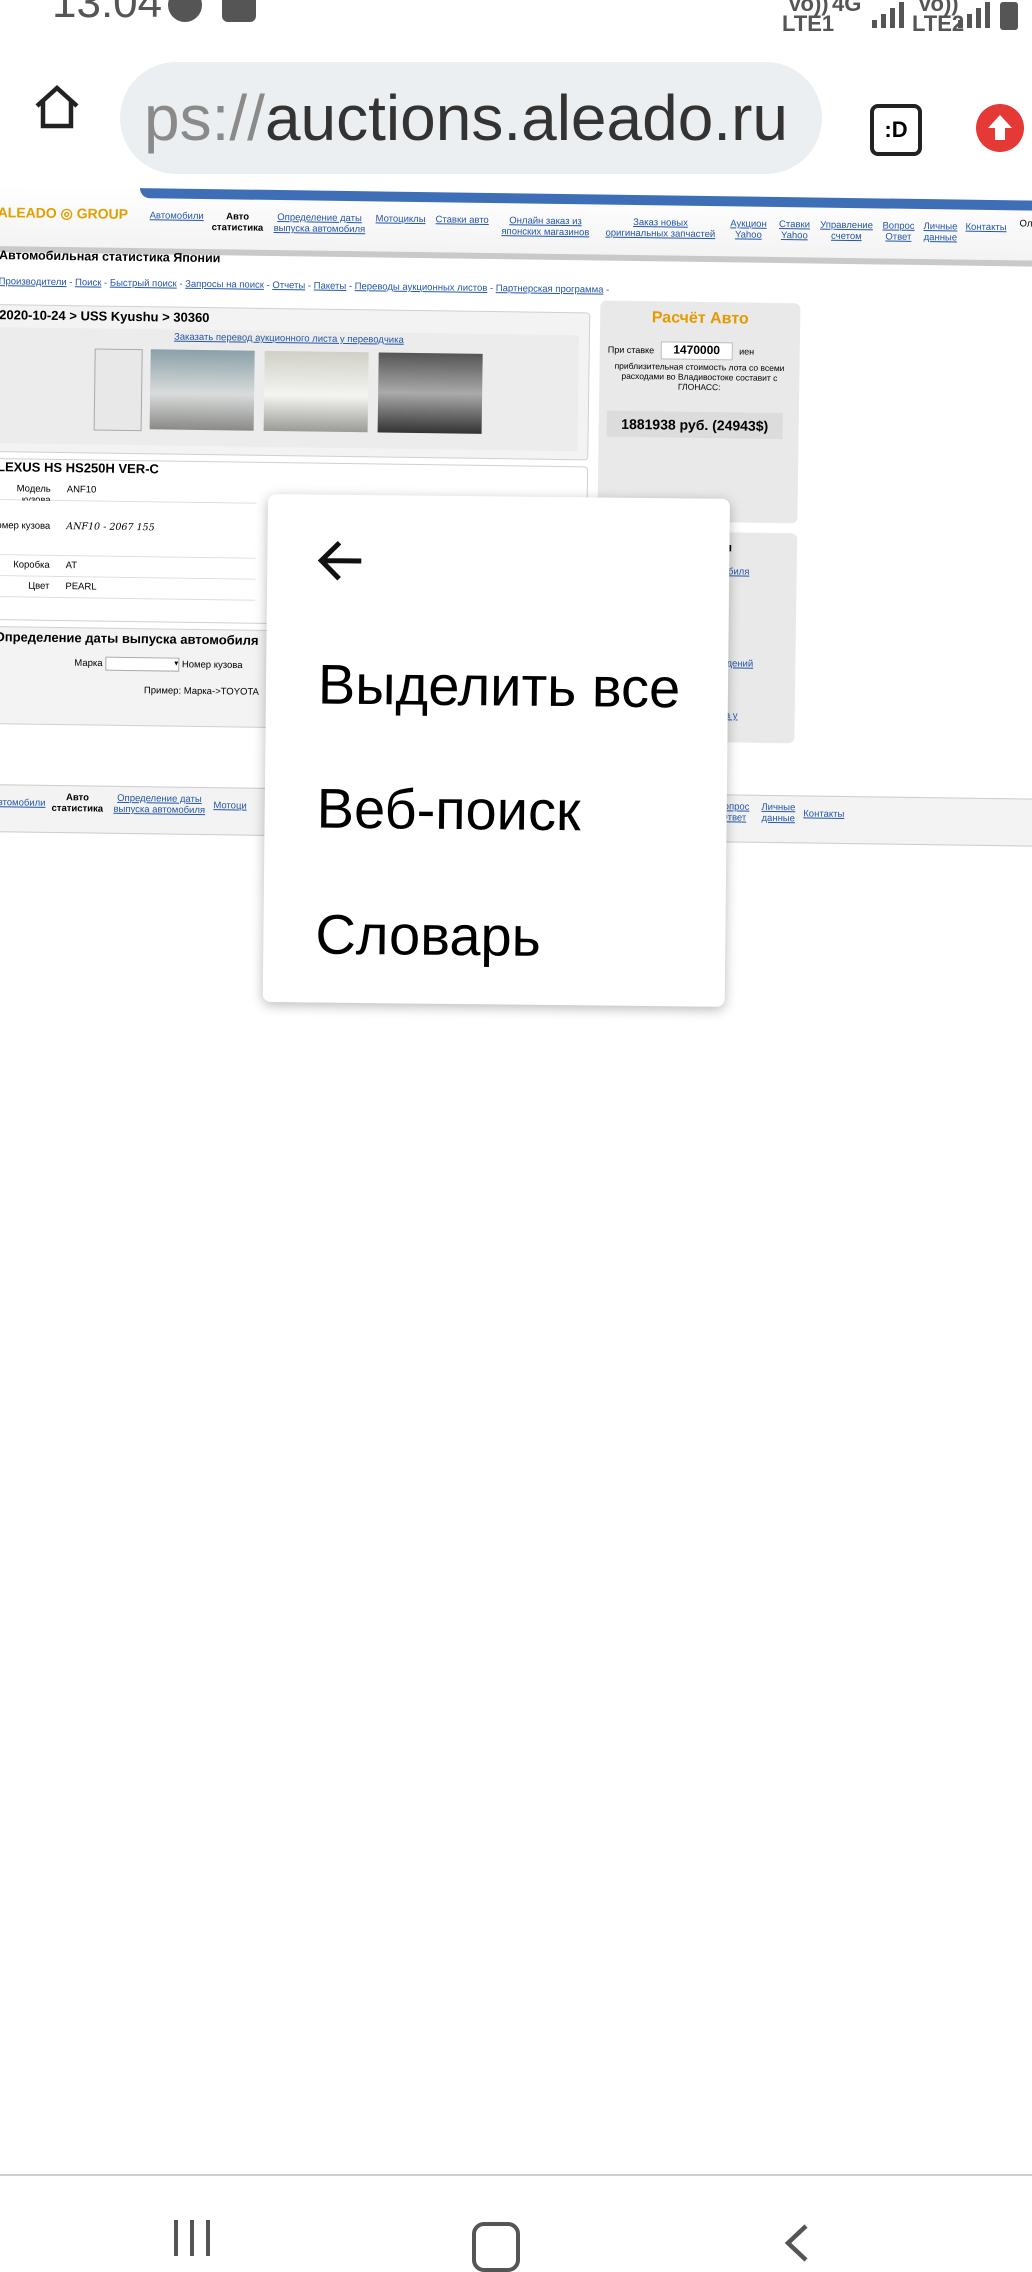 This screenshot has width=1032, height=2272. I want to click on crumb-requests: Запросы на поиск, so click(224, 285).